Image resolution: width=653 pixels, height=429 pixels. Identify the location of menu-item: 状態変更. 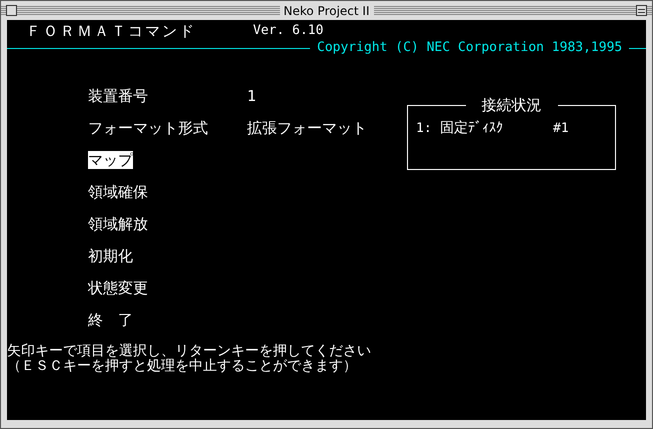
(118, 288).